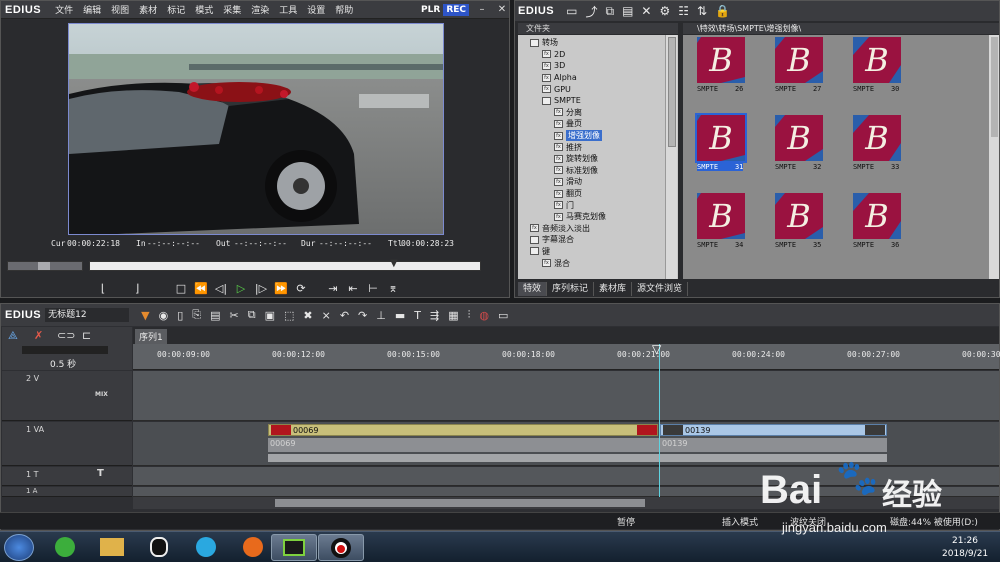  What do you see at coordinates (566, 396) in the screenshot?
I see `track-v2` at bounding box center [566, 396].